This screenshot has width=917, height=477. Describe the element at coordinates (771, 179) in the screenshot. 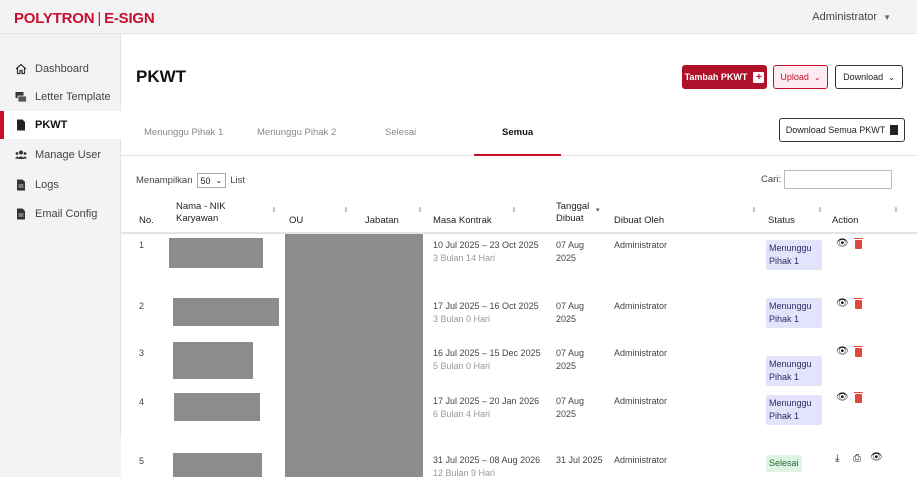

I see `search-label: Cari:` at that location.